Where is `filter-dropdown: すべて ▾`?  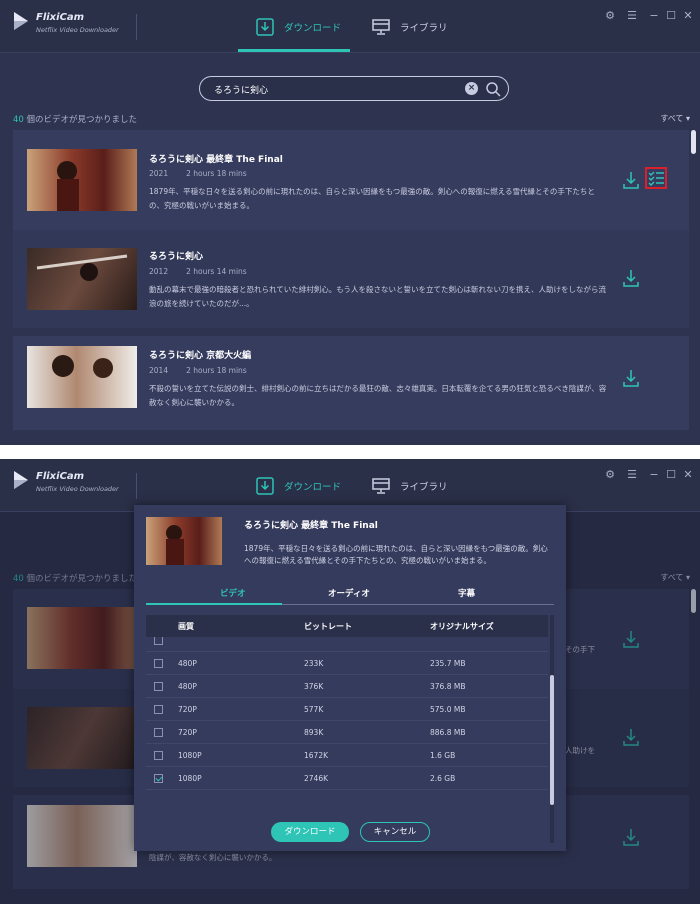
filter-dropdown: すべて ▾ is located at coordinates (675, 118).